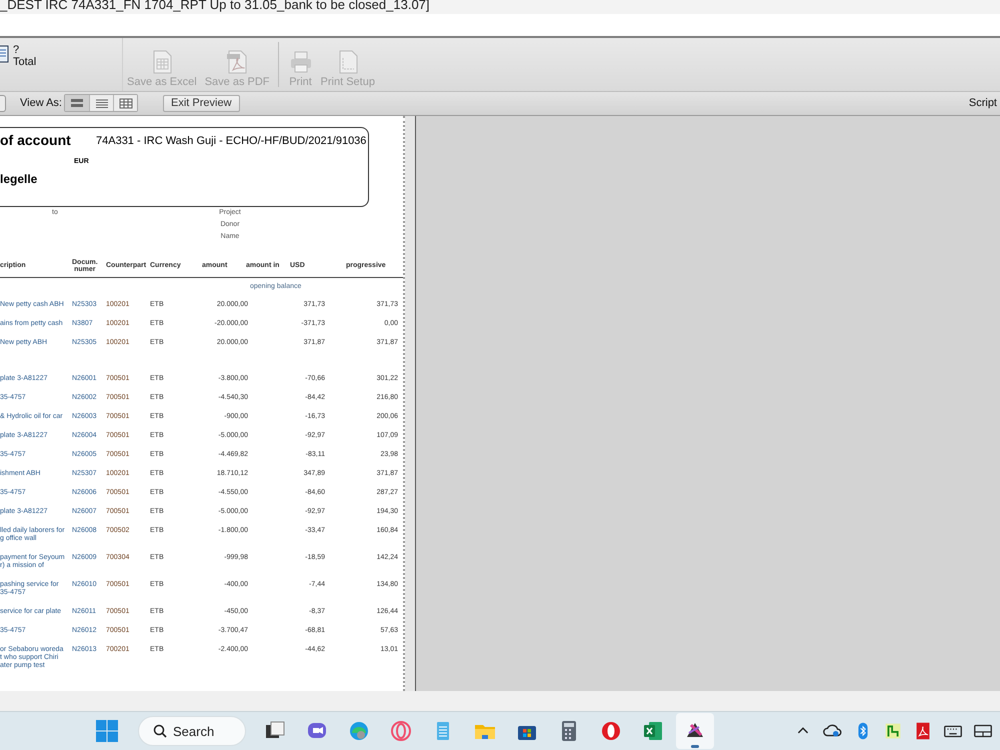 This screenshot has width=1000, height=750. I want to click on form-view-icon, so click(77, 103).